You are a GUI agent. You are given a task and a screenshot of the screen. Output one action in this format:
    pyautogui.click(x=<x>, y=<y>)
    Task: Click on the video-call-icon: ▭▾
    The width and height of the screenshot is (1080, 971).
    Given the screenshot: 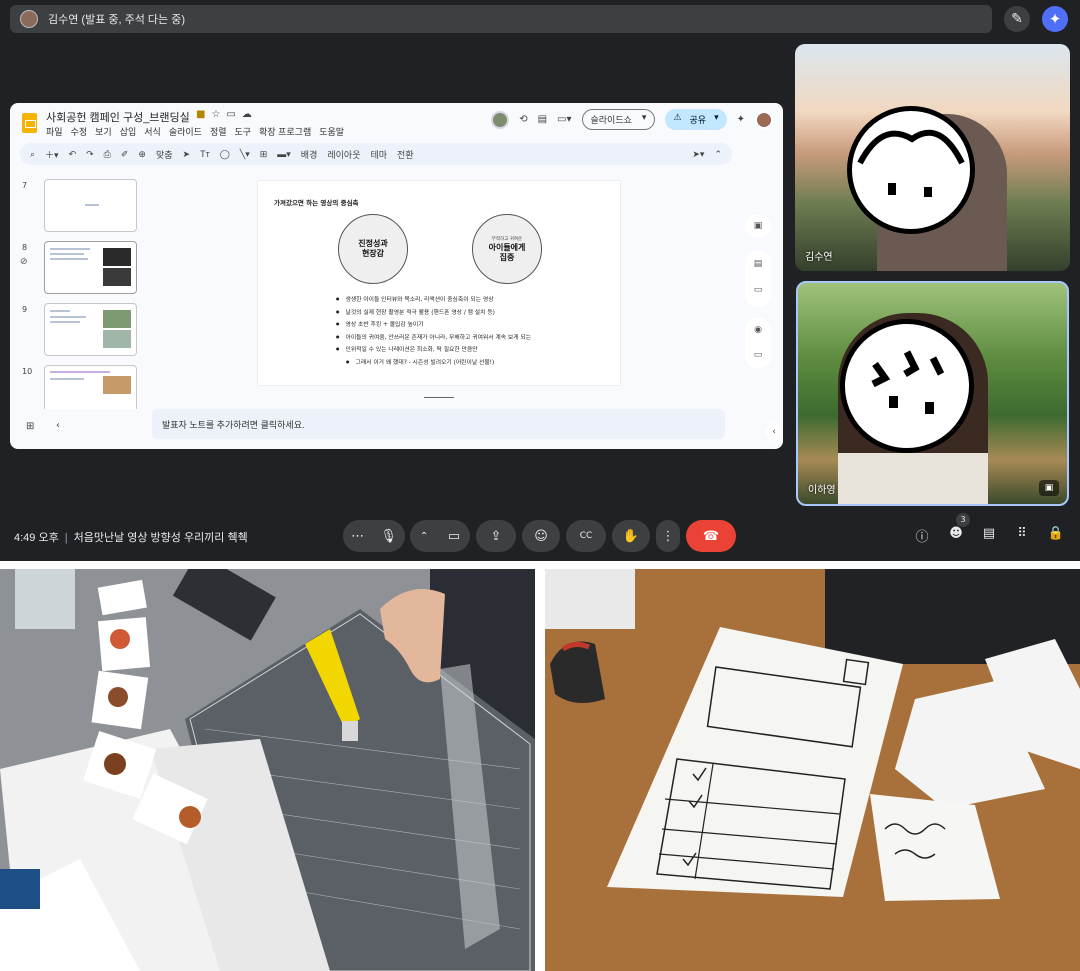 What is the action you would take?
    pyautogui.click(x=564, y=119)
    